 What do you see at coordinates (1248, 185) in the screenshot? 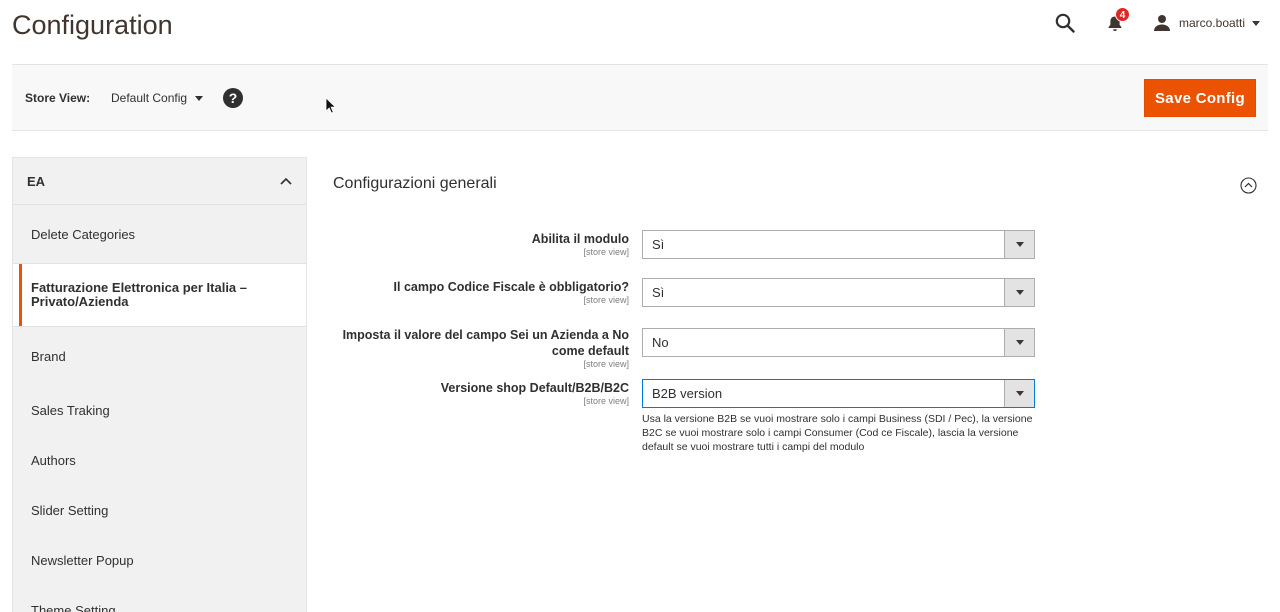
I see `collapse-icon` at bounding box center [1248, 185].